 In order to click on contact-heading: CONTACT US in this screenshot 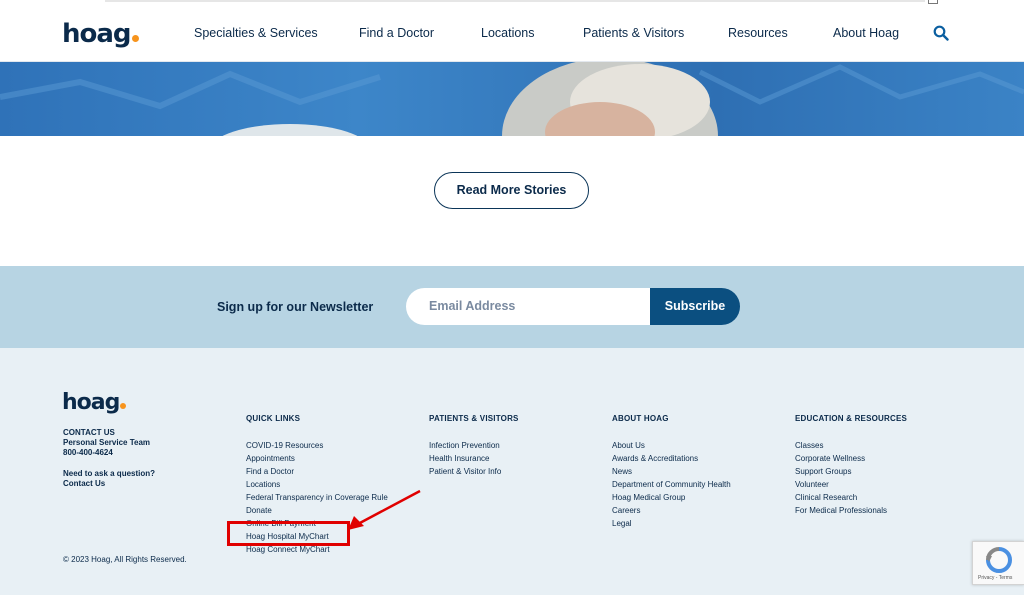, I will do `click(89, 432)`.